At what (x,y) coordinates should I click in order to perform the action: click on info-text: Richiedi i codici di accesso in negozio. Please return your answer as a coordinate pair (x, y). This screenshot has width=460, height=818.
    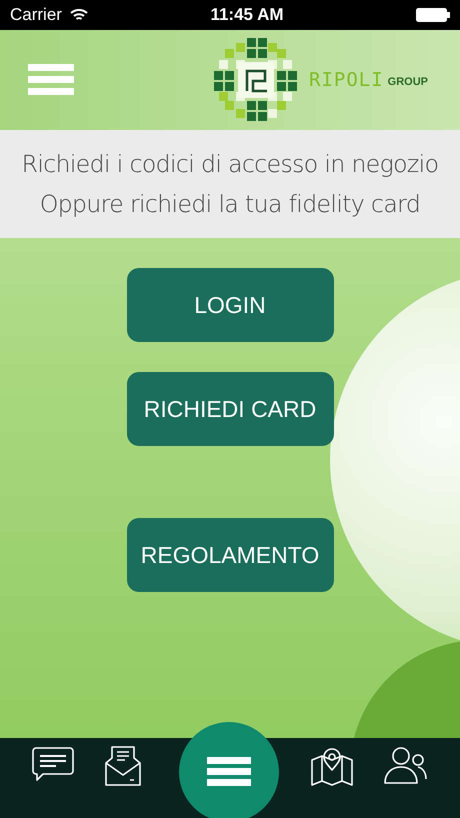
    Looking at the image, I should click on (230, 164).